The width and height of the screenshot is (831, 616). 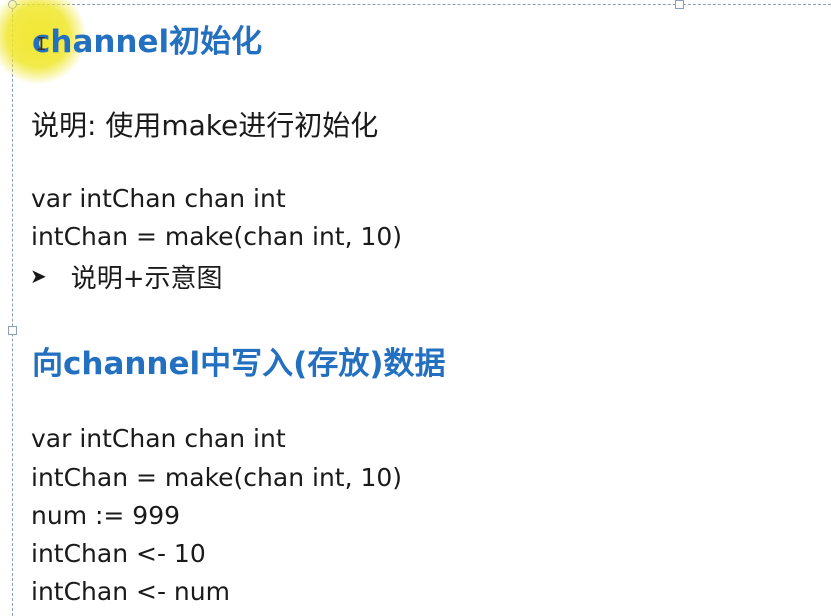 I want to click on bullet-item: ➤ 说明+示意图, so click(x=126, y=276).